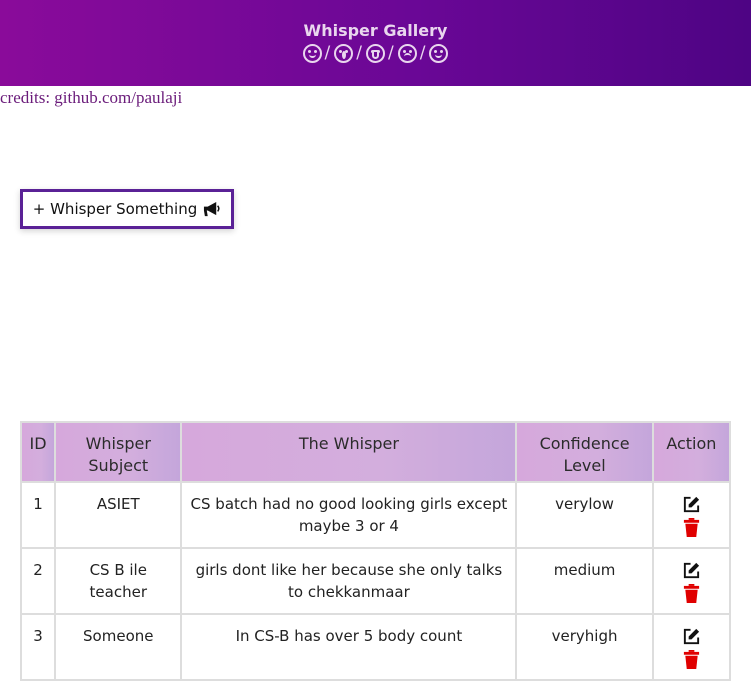  I want to click on column-header-id: ID, so click(38, 452).